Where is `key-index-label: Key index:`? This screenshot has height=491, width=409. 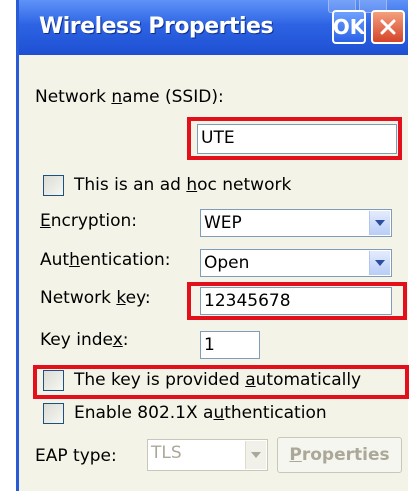
key-index-label: Key index: is located at coordinates (84, 340).